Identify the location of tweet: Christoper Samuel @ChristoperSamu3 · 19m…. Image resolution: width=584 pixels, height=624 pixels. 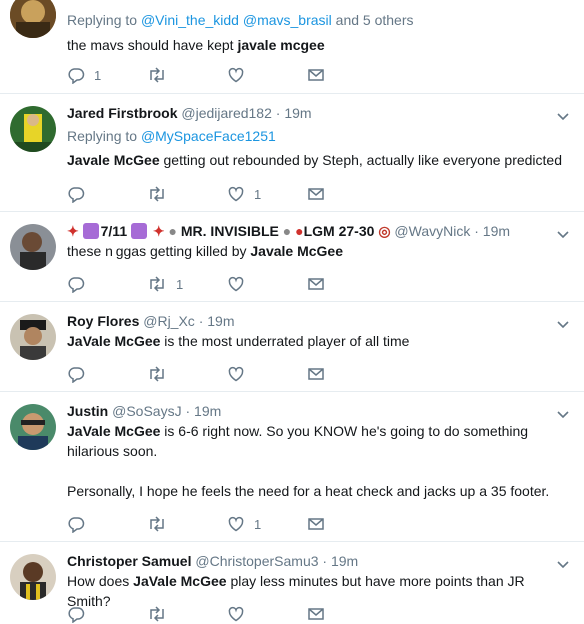
(292, 582).